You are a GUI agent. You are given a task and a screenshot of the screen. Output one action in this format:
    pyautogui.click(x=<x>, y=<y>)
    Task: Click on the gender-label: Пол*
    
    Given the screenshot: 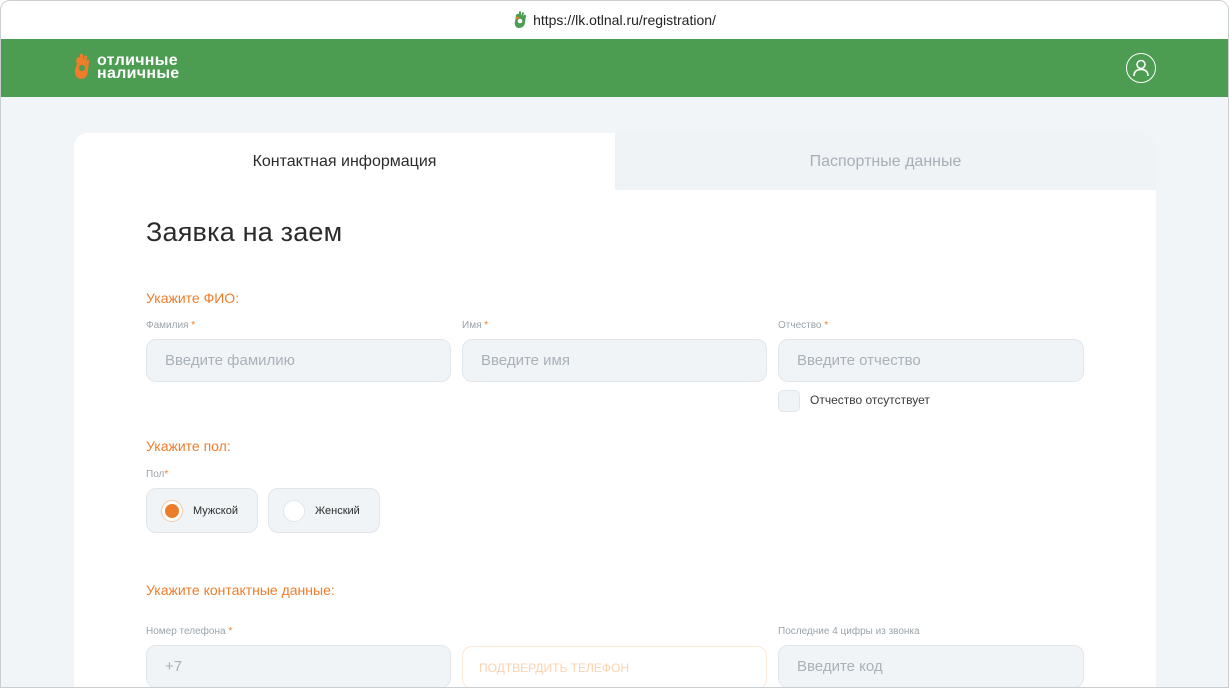 What is the action you would take?
    pyautogui.click(x=157, y=474)
    